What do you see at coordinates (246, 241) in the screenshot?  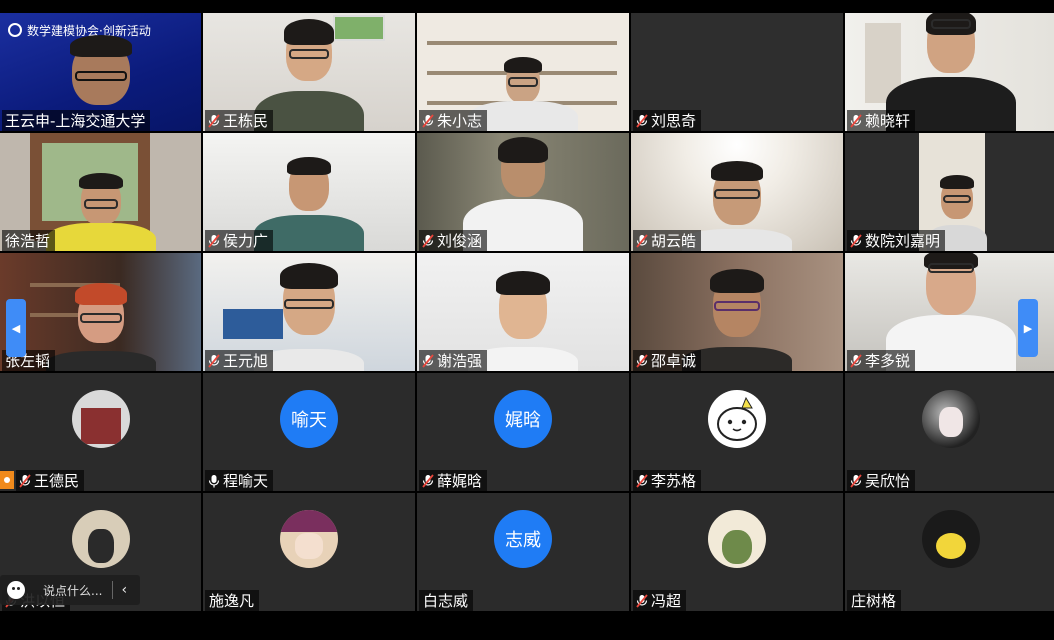 I see `participant-name: 侯力广` at bounding box center [246, 241].